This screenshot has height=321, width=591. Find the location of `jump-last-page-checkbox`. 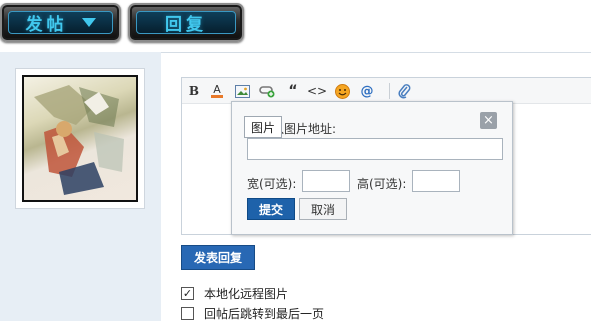

jump-last-page-checkbox is located at coordinates (187, 313).